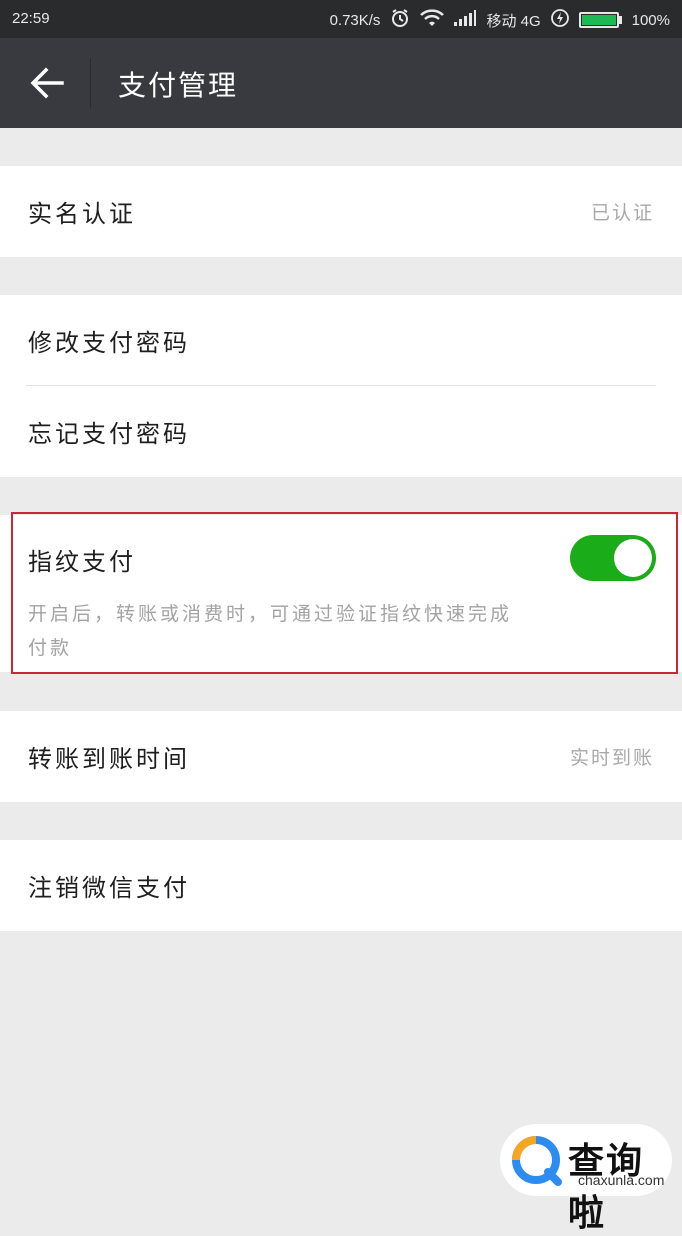  Describe the element at coordinates (109, 759) in the screenshot. I see `transfer-time-label: 转账到账时间` at that location.